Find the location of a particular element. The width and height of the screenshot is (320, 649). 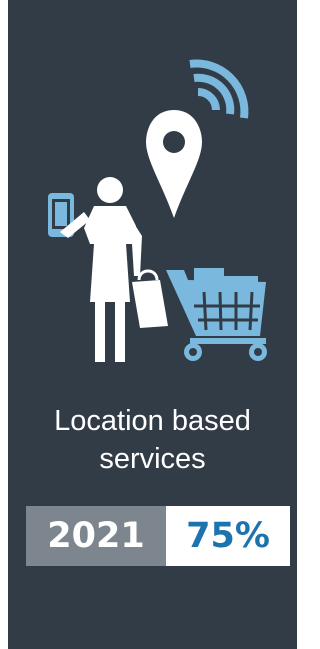

caption-line-1: Location based is located at coordinates (152, 421).